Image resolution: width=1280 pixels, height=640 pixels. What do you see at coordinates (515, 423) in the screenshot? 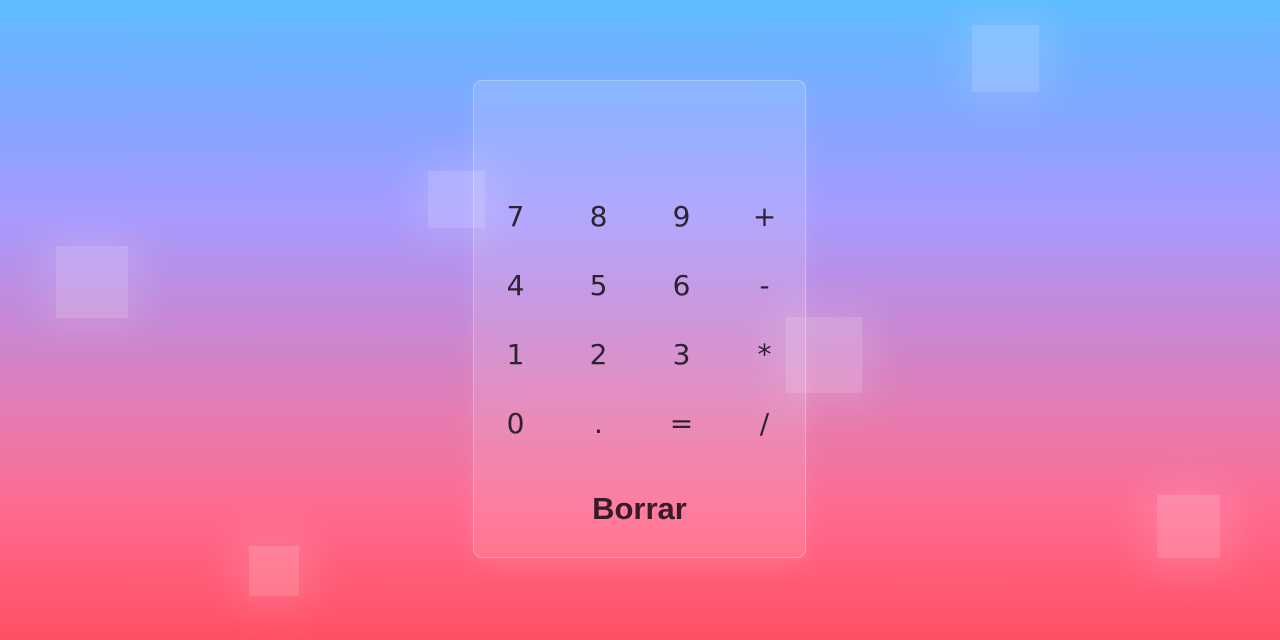
I see `key-0: 0` at bounding box center [515, 423].